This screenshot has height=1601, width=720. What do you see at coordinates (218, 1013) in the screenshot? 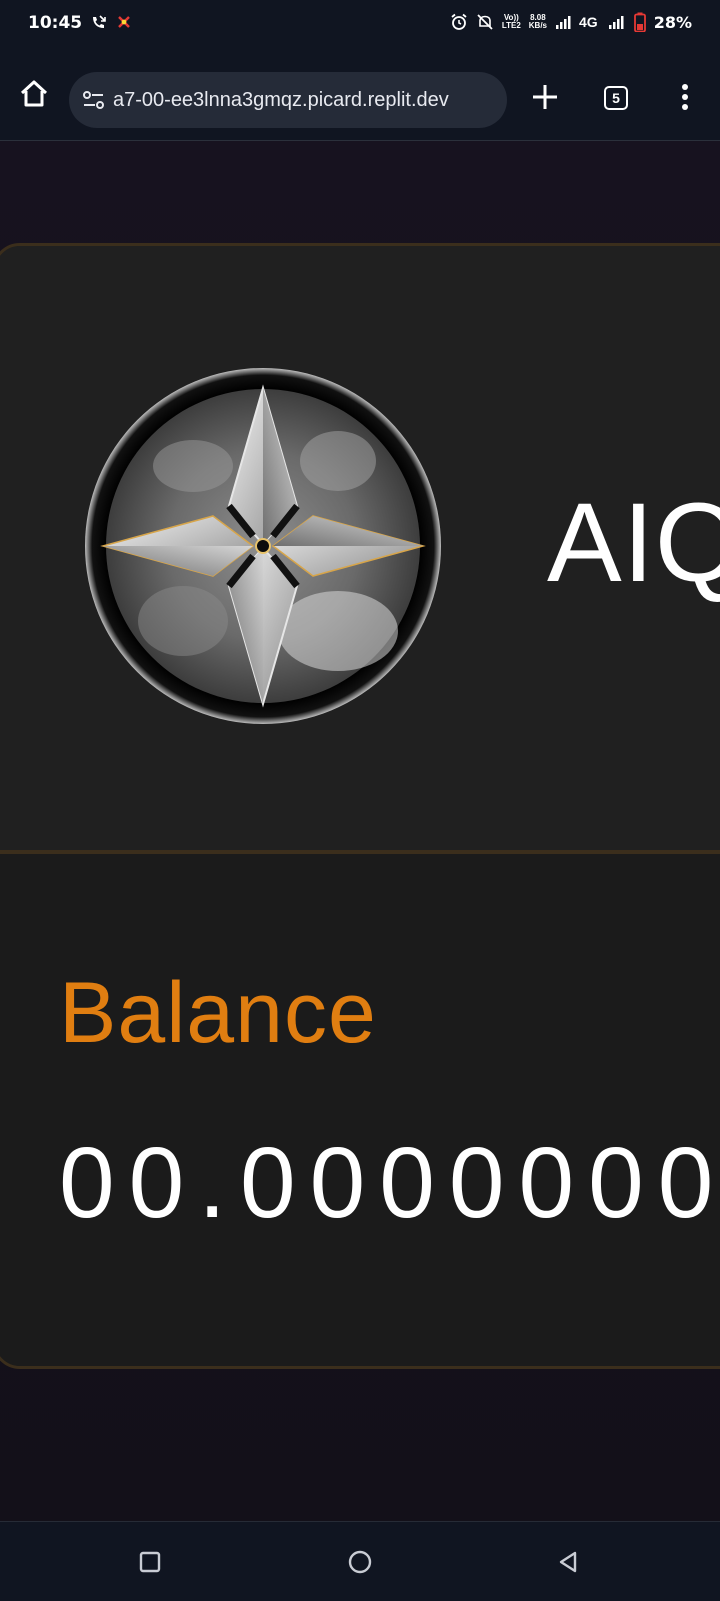
I see `balance-label: Balance` at bounding box center [218, 1013].